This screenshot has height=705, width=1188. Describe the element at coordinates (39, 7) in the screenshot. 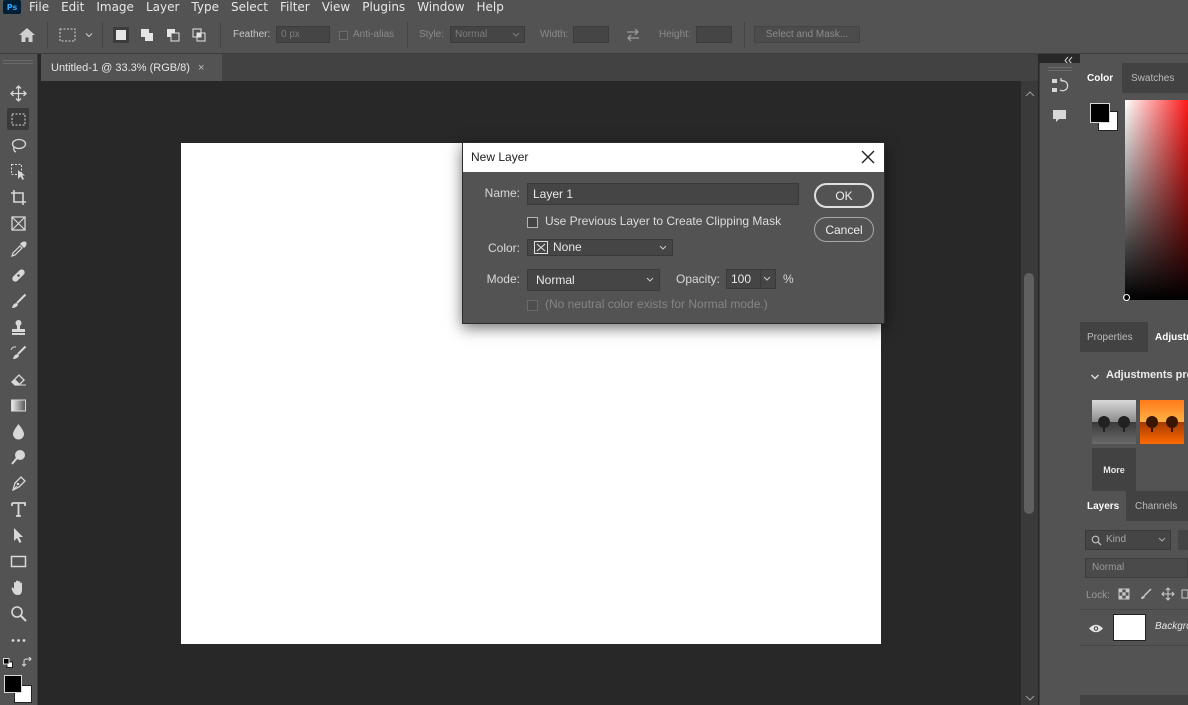

I see `menu-file: File` at that location.